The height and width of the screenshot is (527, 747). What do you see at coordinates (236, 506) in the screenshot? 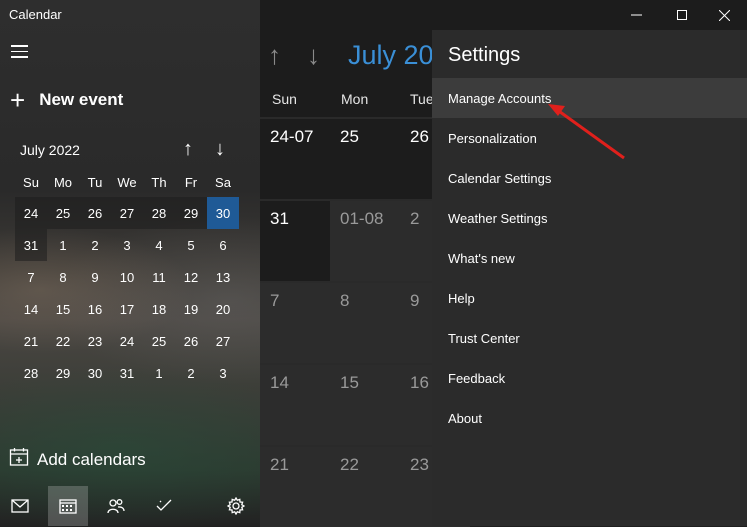
I see `settings-gear-icon` at bounding box center [236, 506].